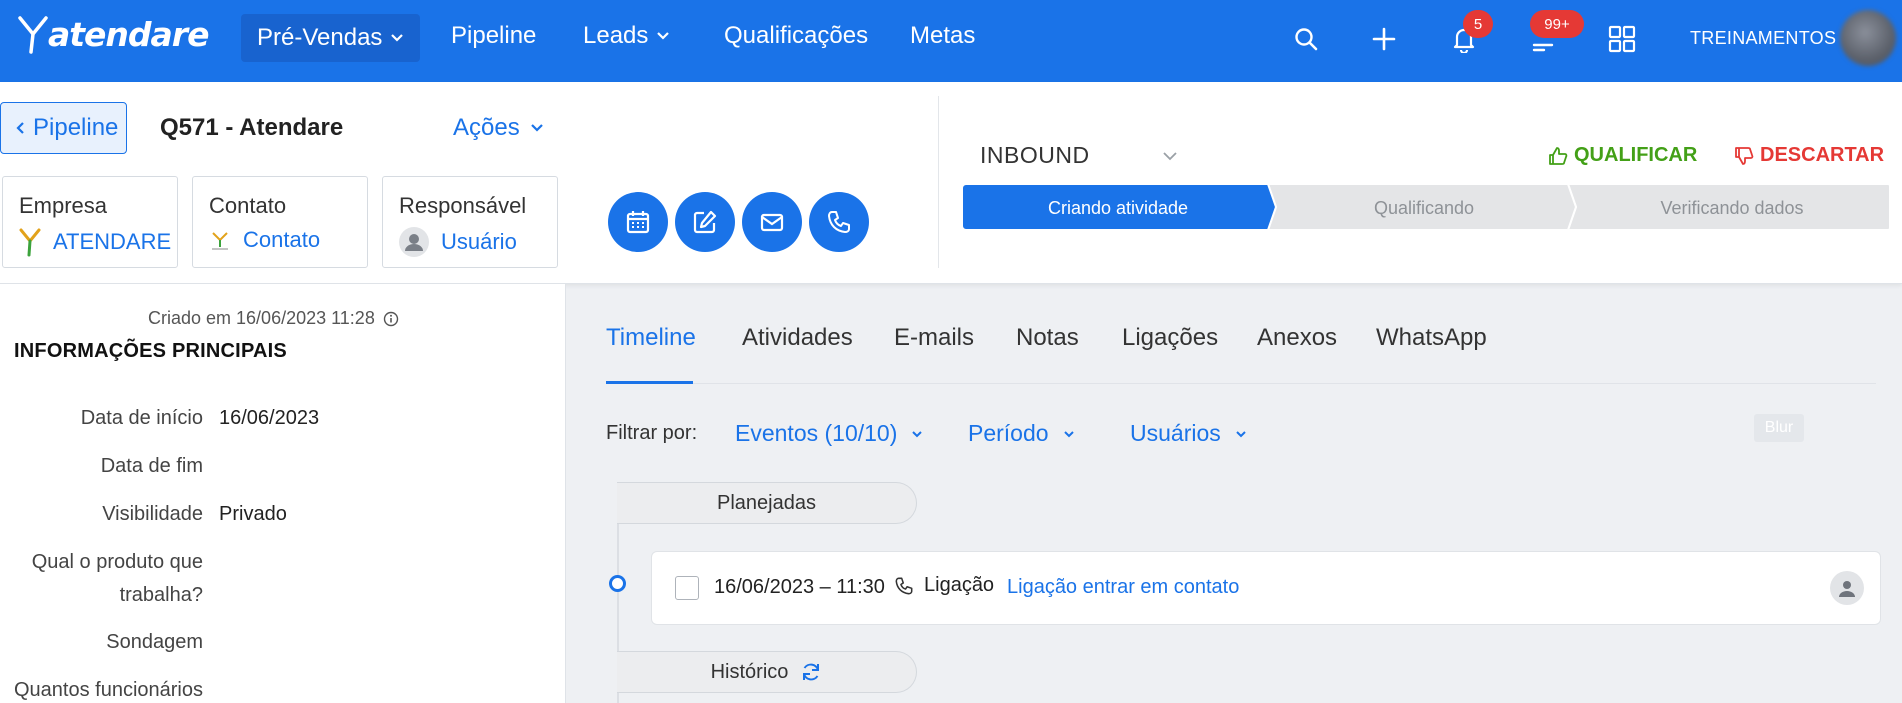  I want to click on card-title: Contato, so click(248, 205).